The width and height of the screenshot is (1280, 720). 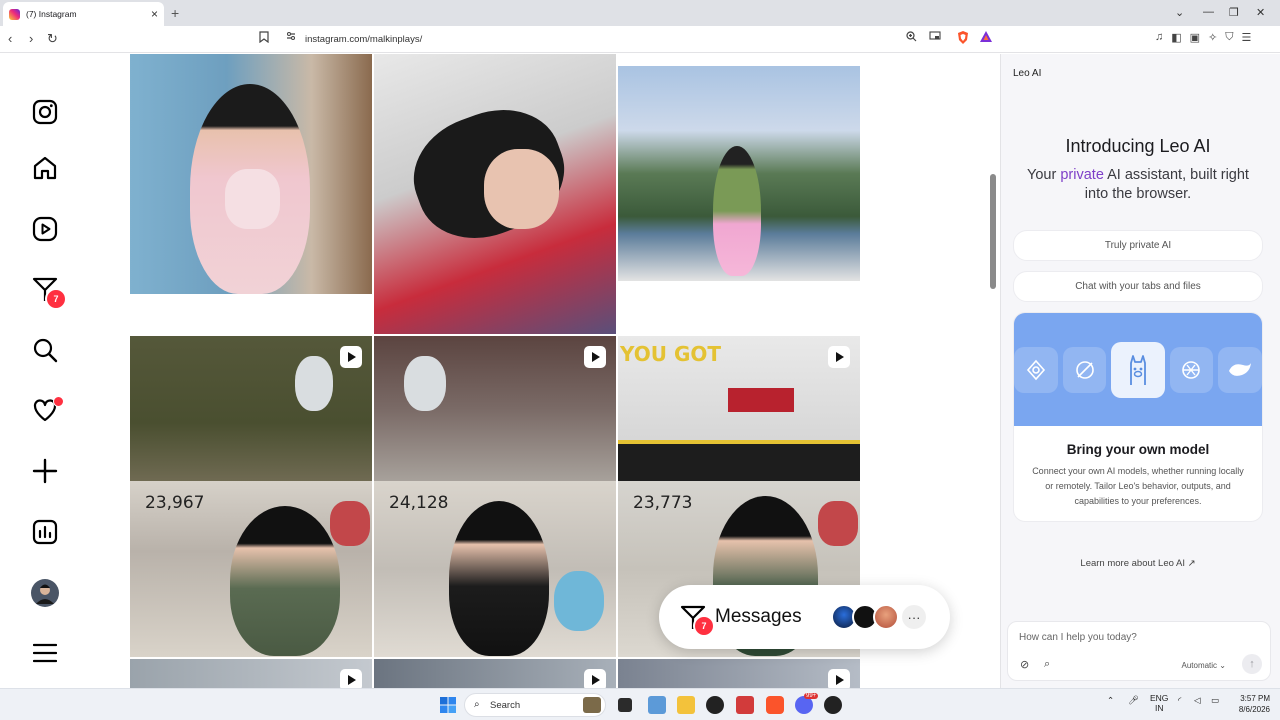 I want to click on search-highlight-image, so click(x=592, y=705).